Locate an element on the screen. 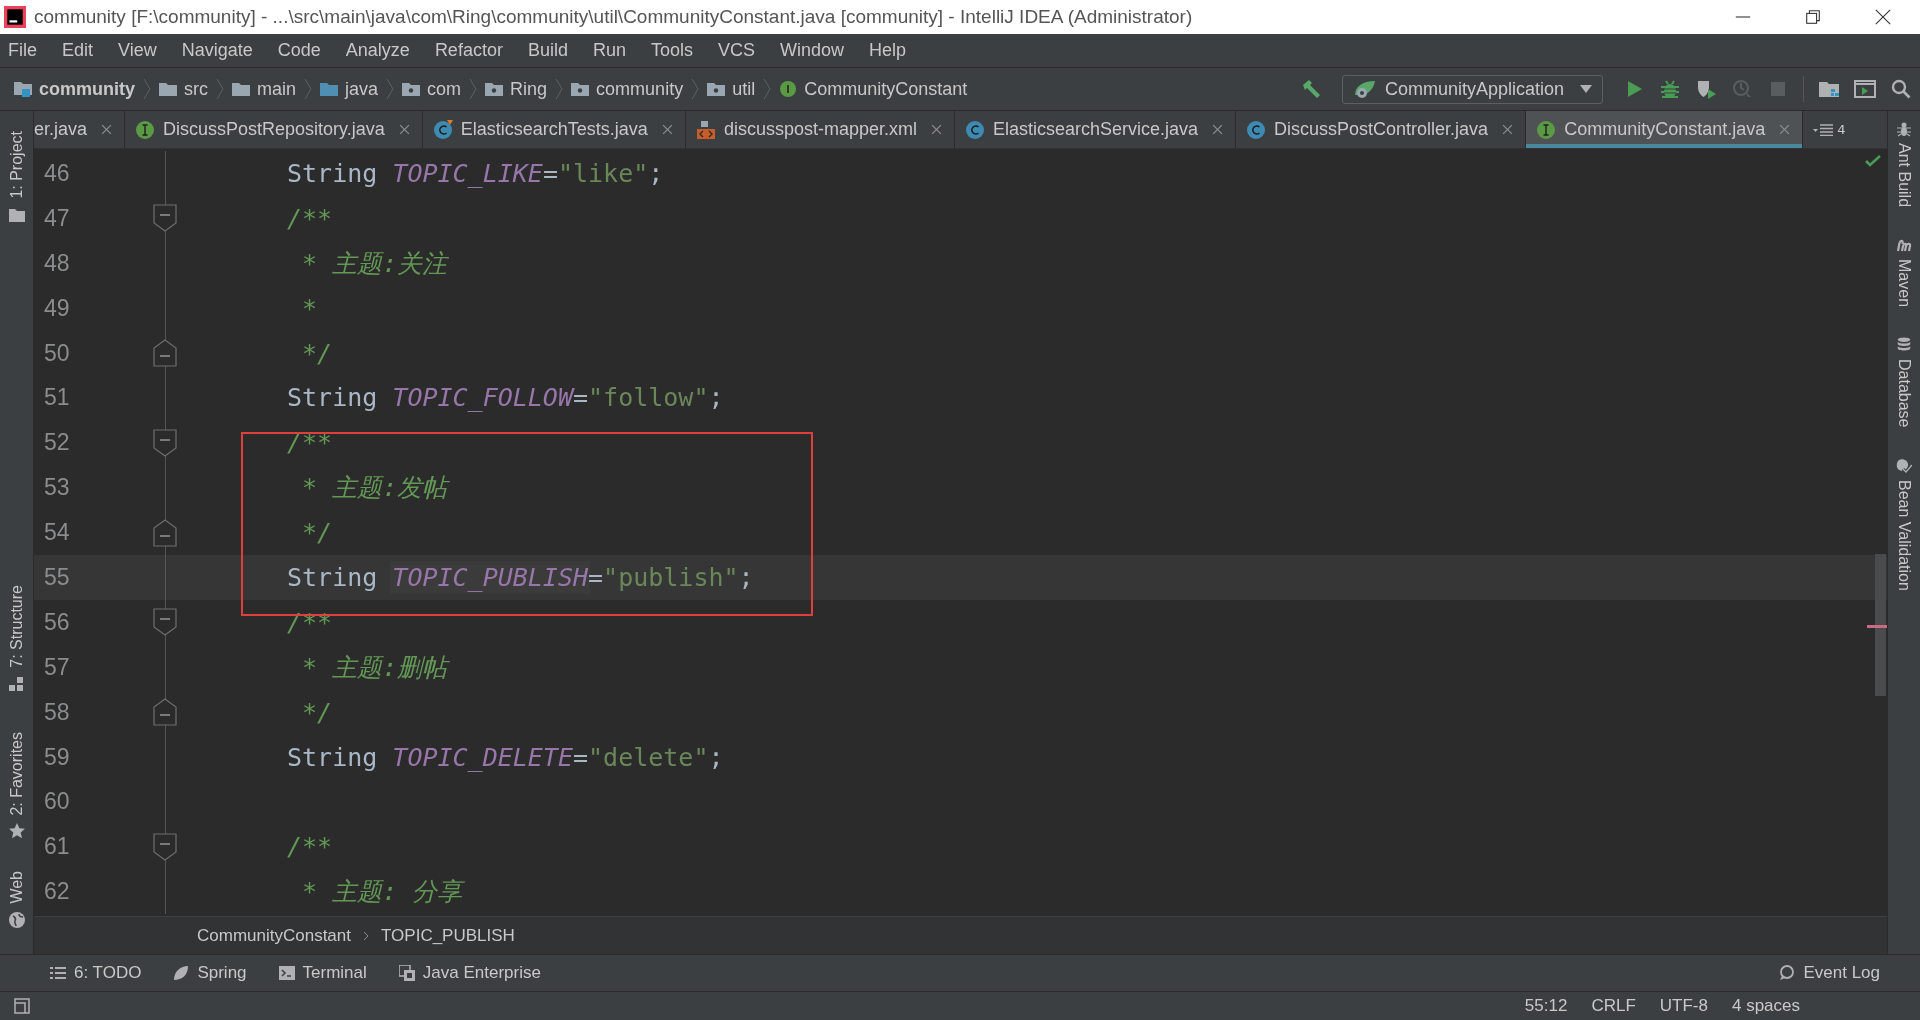 This screenshot has width=1920, height=1020. breadcrumb-item: Ring is located at coordinates (529, 89).